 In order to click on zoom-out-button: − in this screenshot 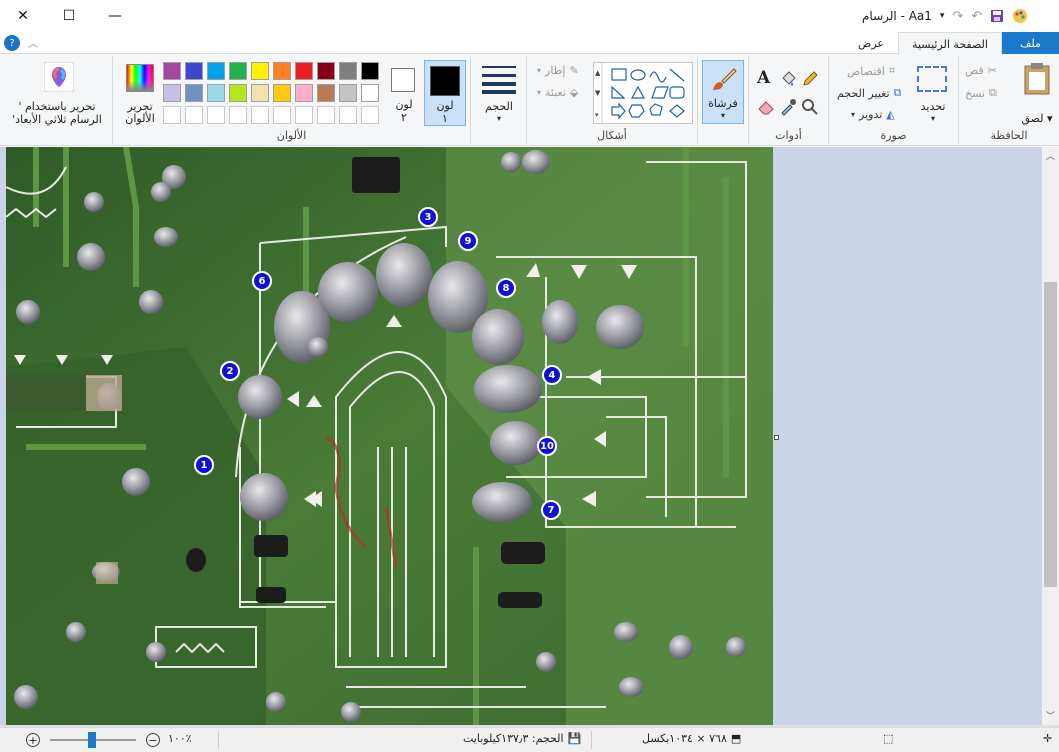, I will do `click(153, 740)`.